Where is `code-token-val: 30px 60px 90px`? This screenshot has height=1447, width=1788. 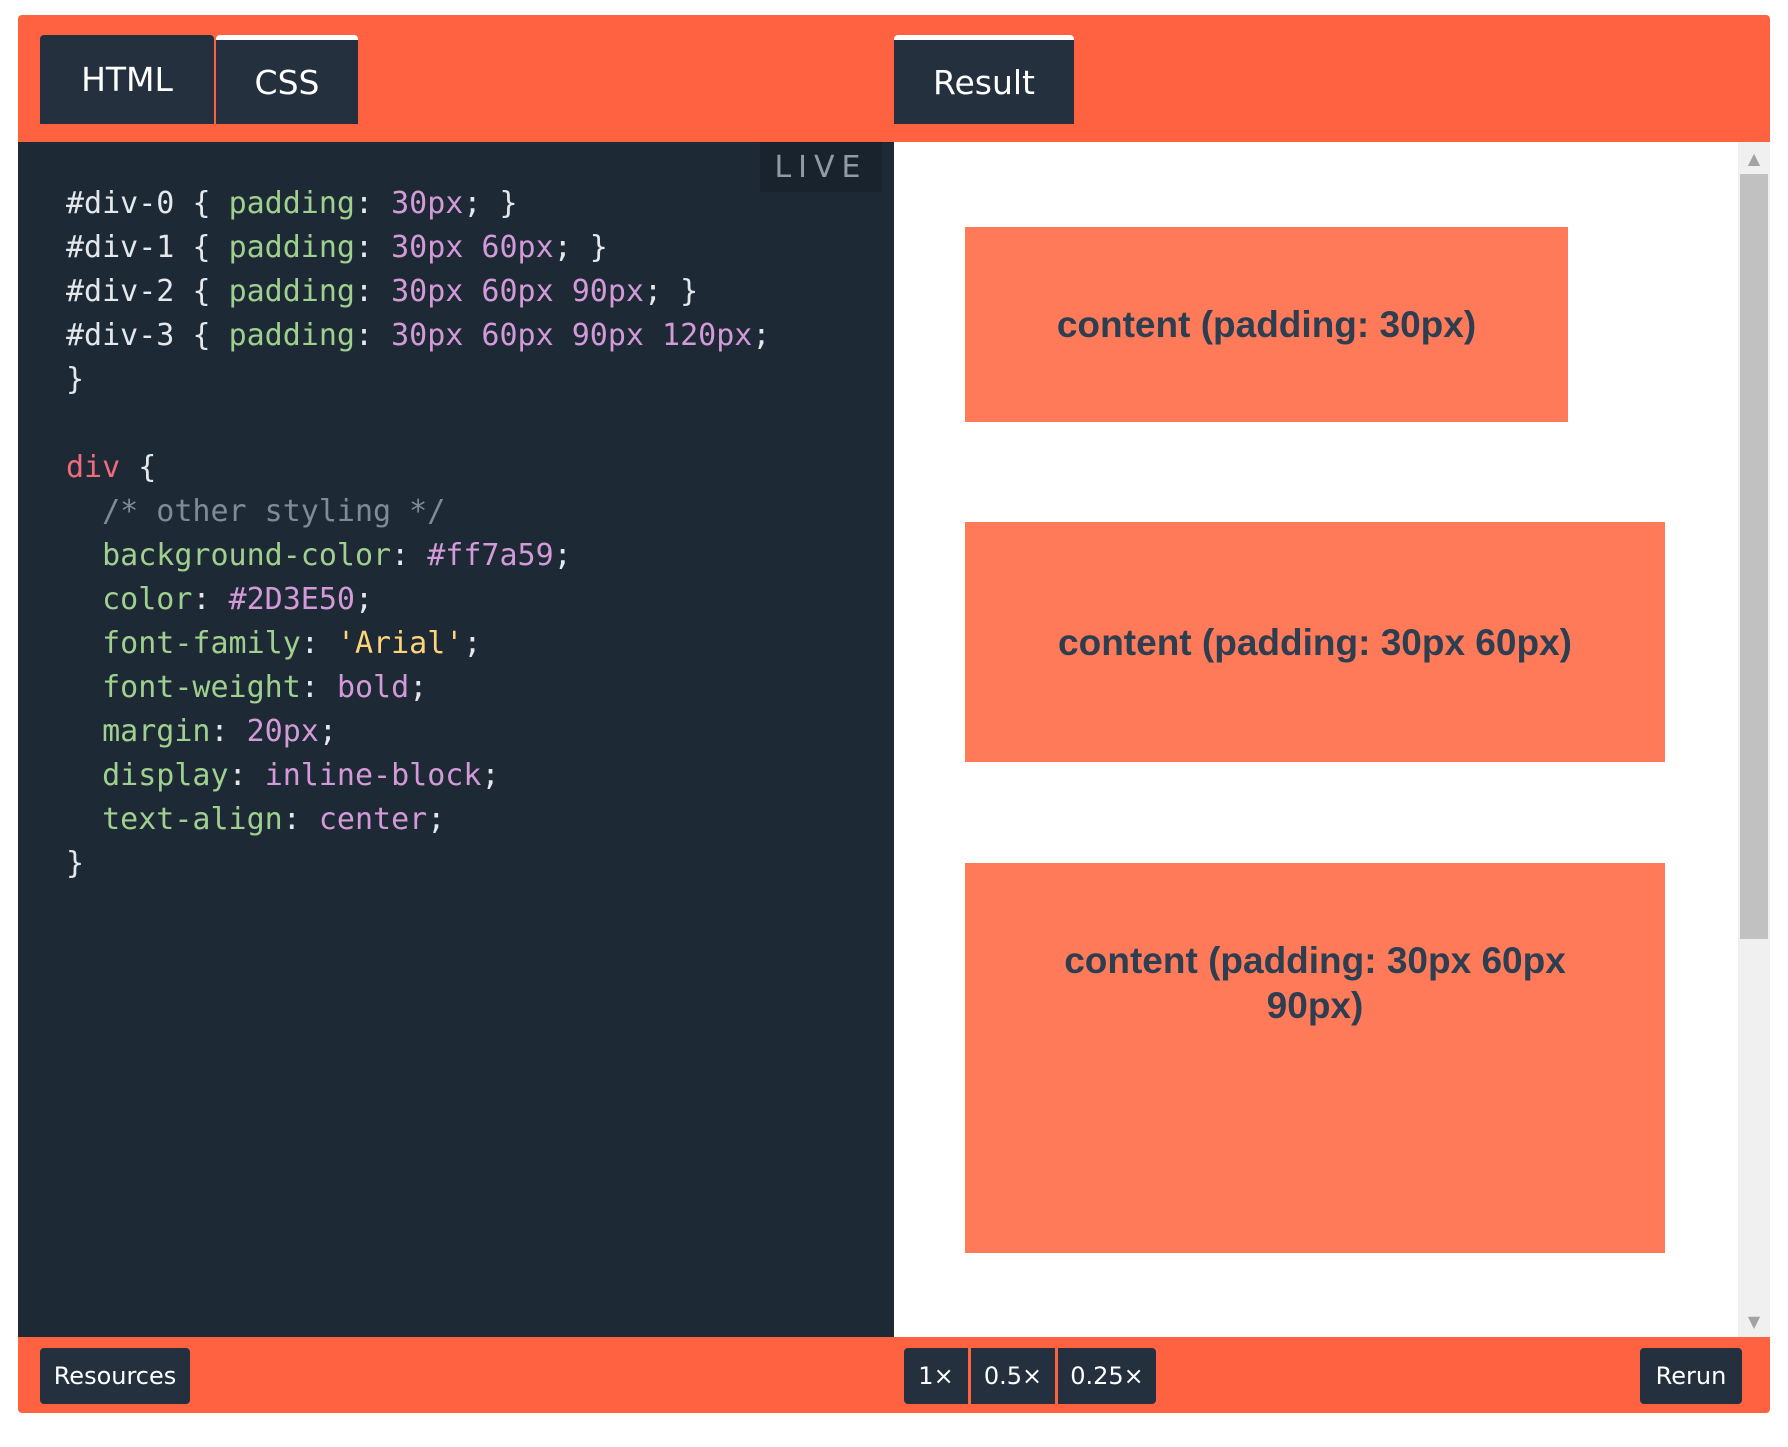 code-token-val: 30px 60px 90px is located at coordinates (517, 291).